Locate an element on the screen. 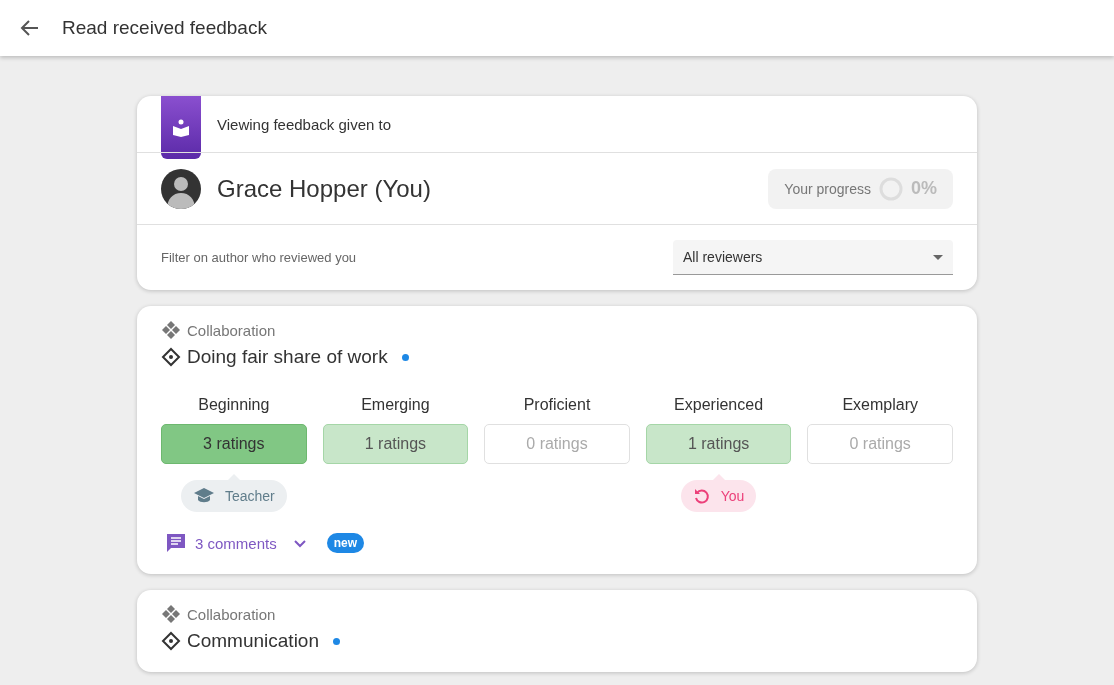  level-name: Emerging is located at coordinates (395, 405).